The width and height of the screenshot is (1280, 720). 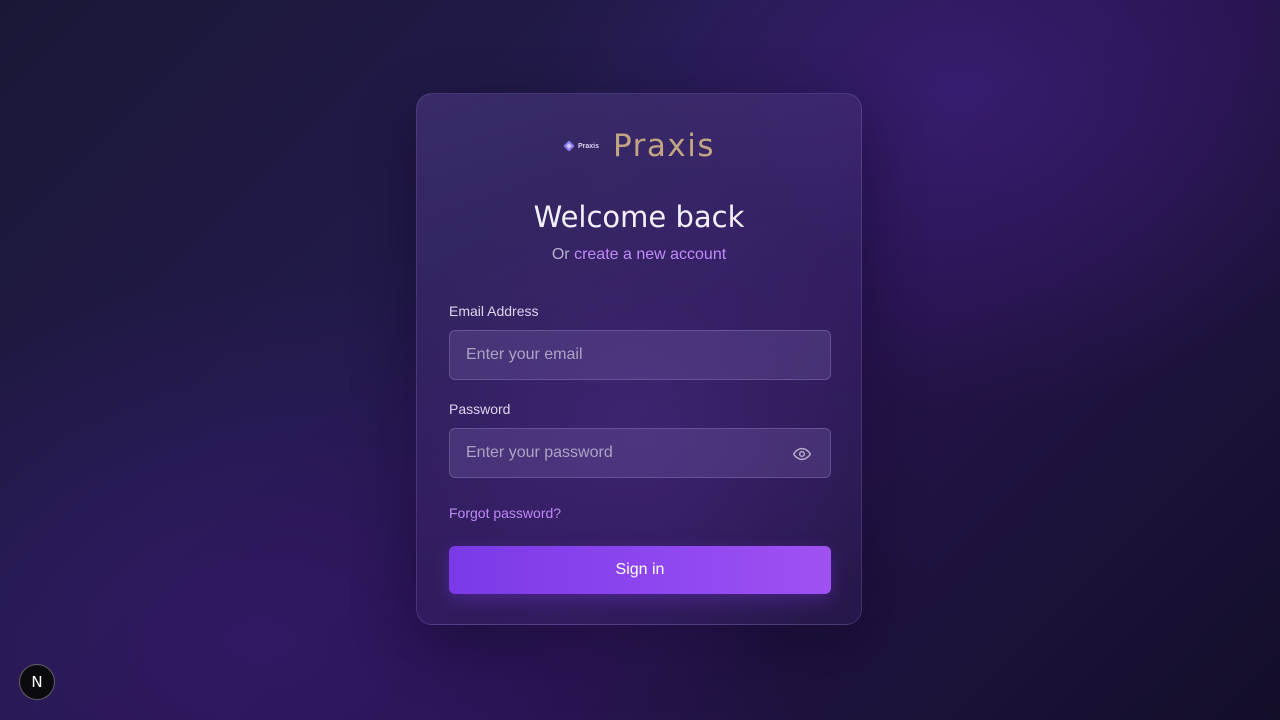 I want to click on signup-prompt: Or create a new account, so click(x=639, y=255).